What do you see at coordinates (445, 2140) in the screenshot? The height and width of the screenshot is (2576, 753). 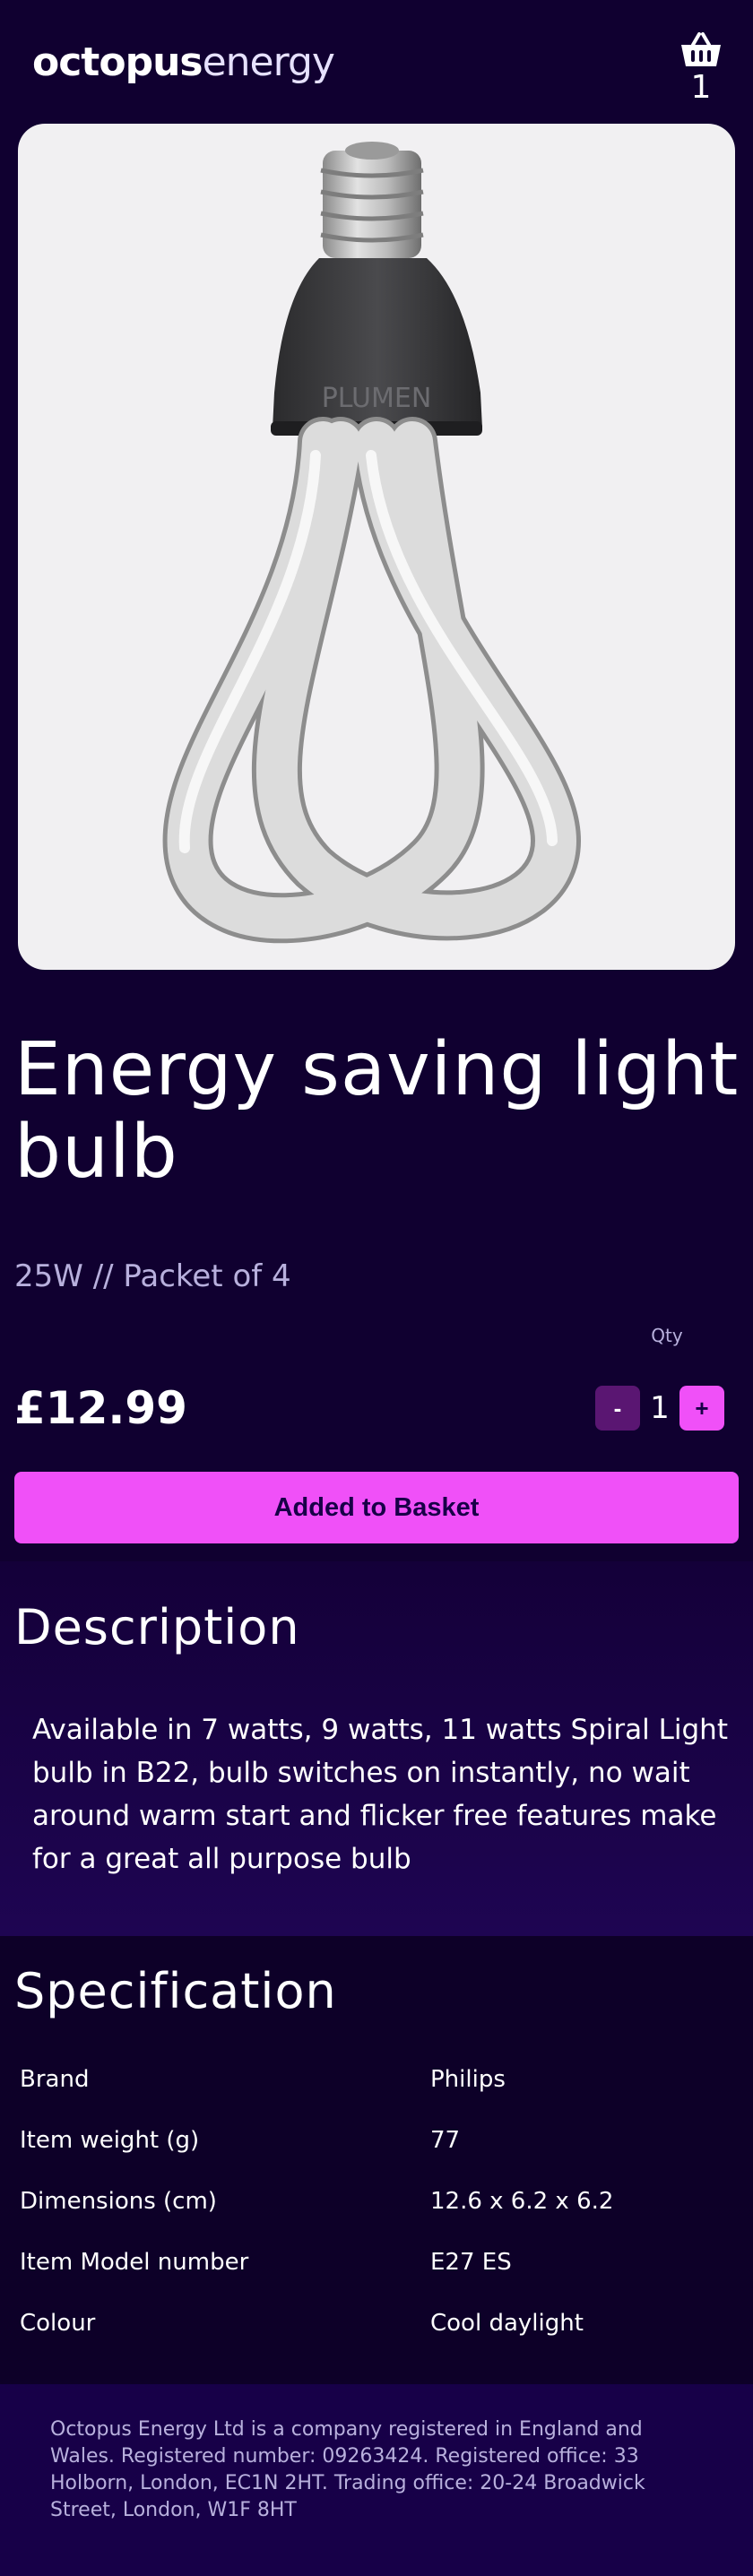 I see `spec-value: 77` at bounding box center [445, 2140].